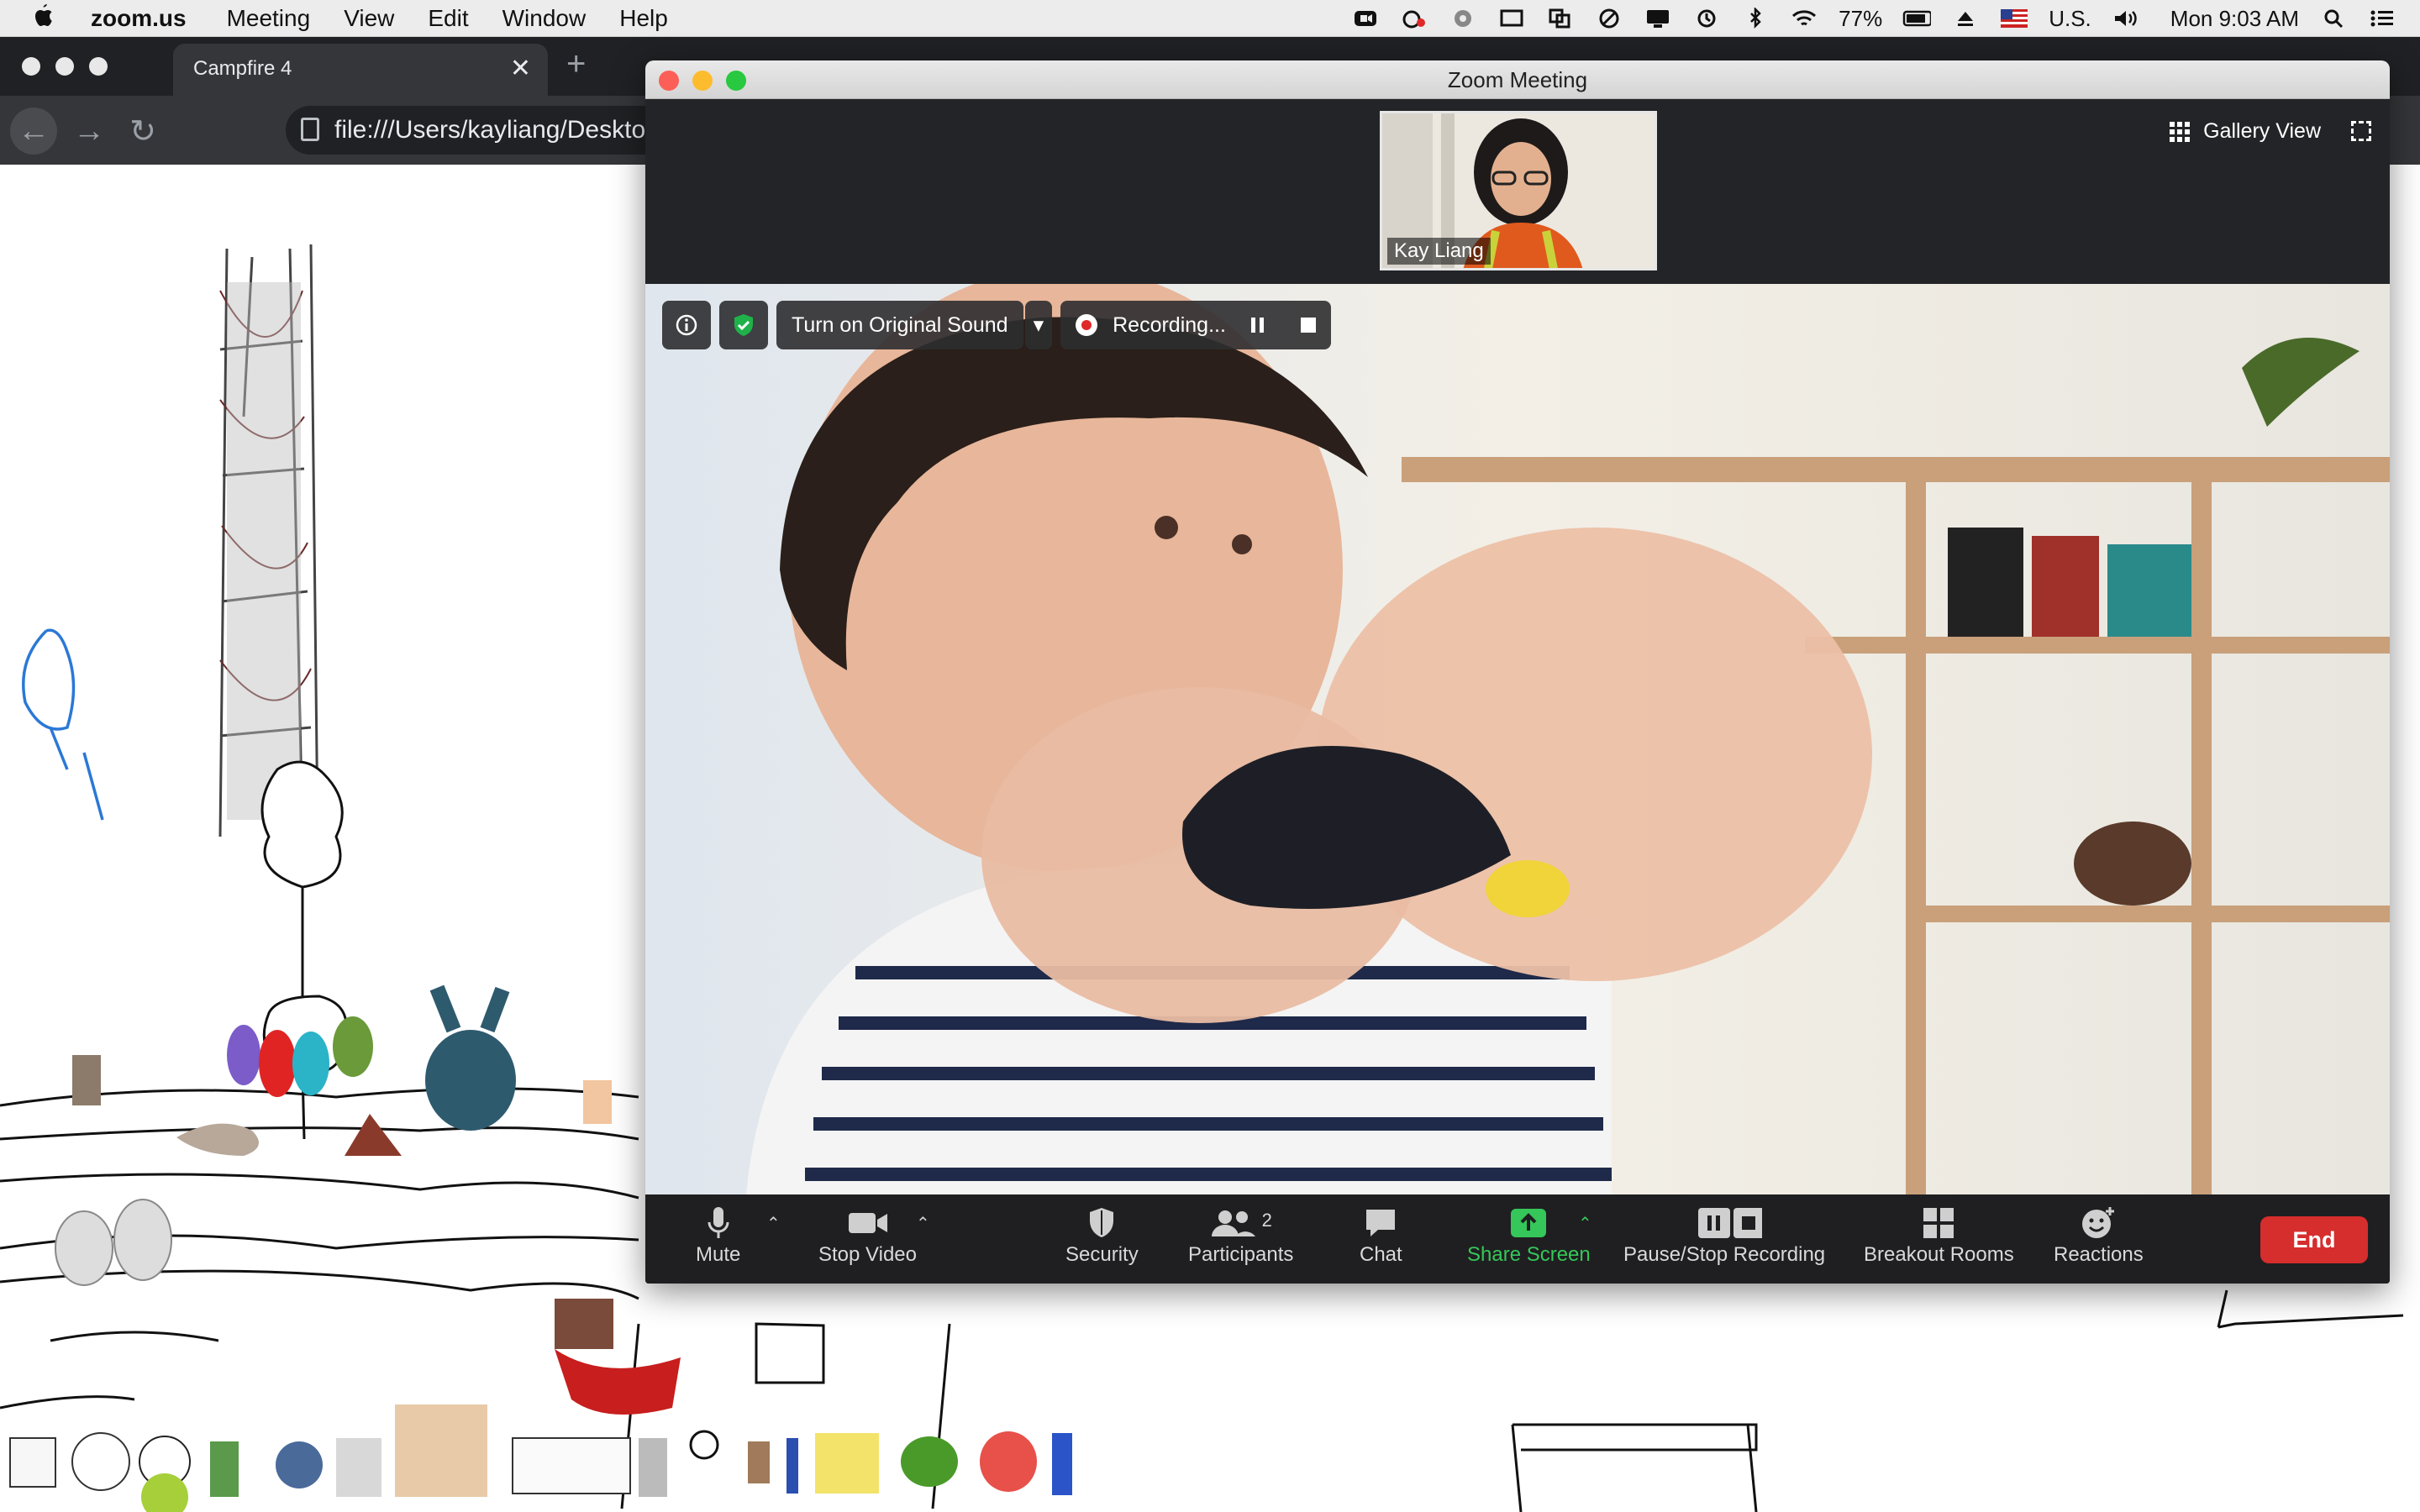  I want to click on recording-dot-icon, so click(1087, 325).